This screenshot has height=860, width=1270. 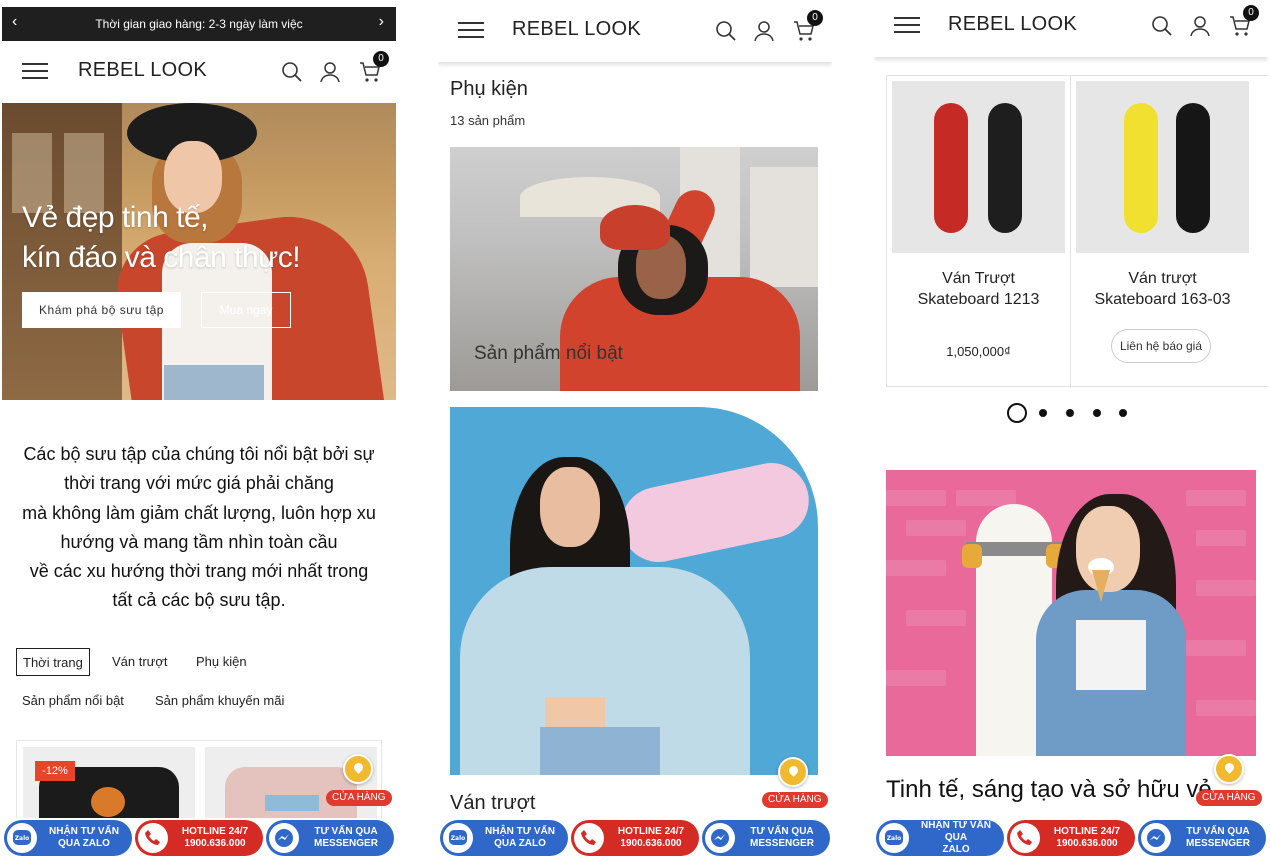 What do you see at coordinates (161, 257) in the screenshot?
I see `hero-heading-line2: kín đáo và chân thực!` at bounding box center [161, 257].